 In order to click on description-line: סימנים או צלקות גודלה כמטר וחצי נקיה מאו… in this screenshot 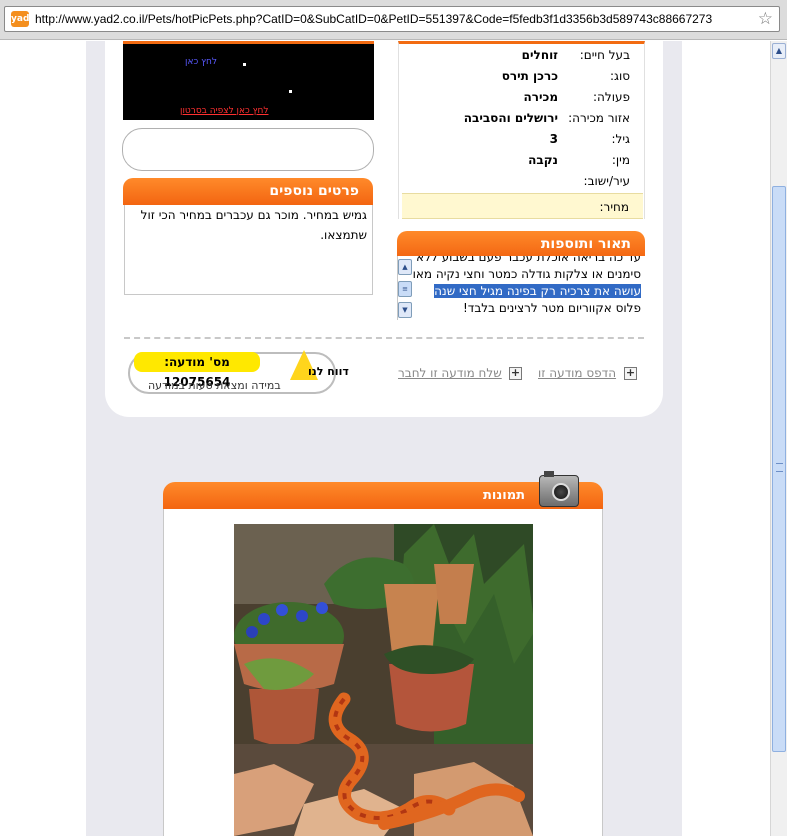, I will do `click(527, 274)`.